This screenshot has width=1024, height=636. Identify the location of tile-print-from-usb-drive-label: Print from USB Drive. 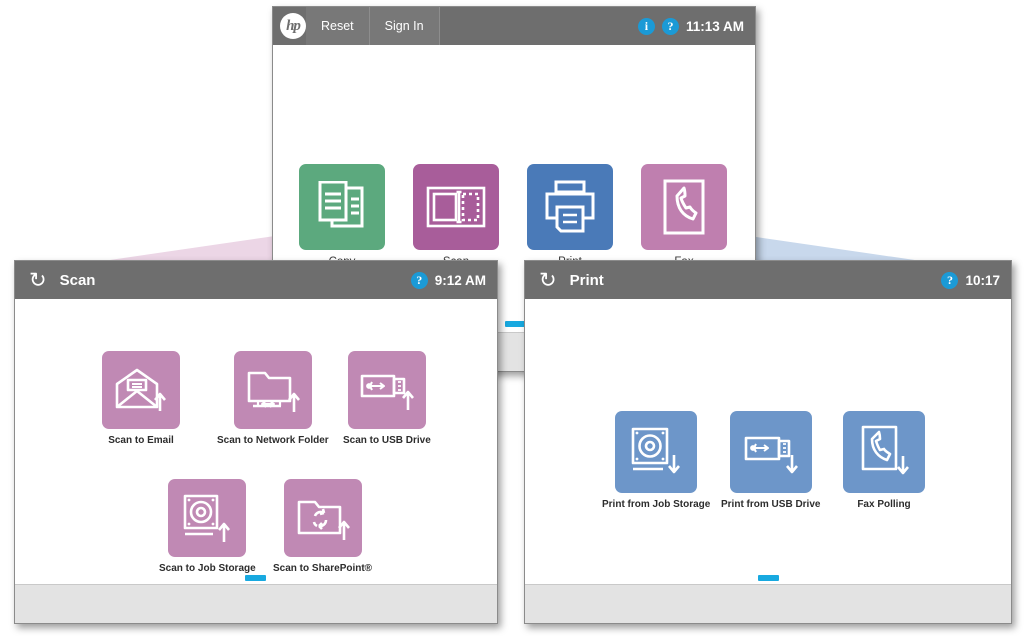
(771, 504).